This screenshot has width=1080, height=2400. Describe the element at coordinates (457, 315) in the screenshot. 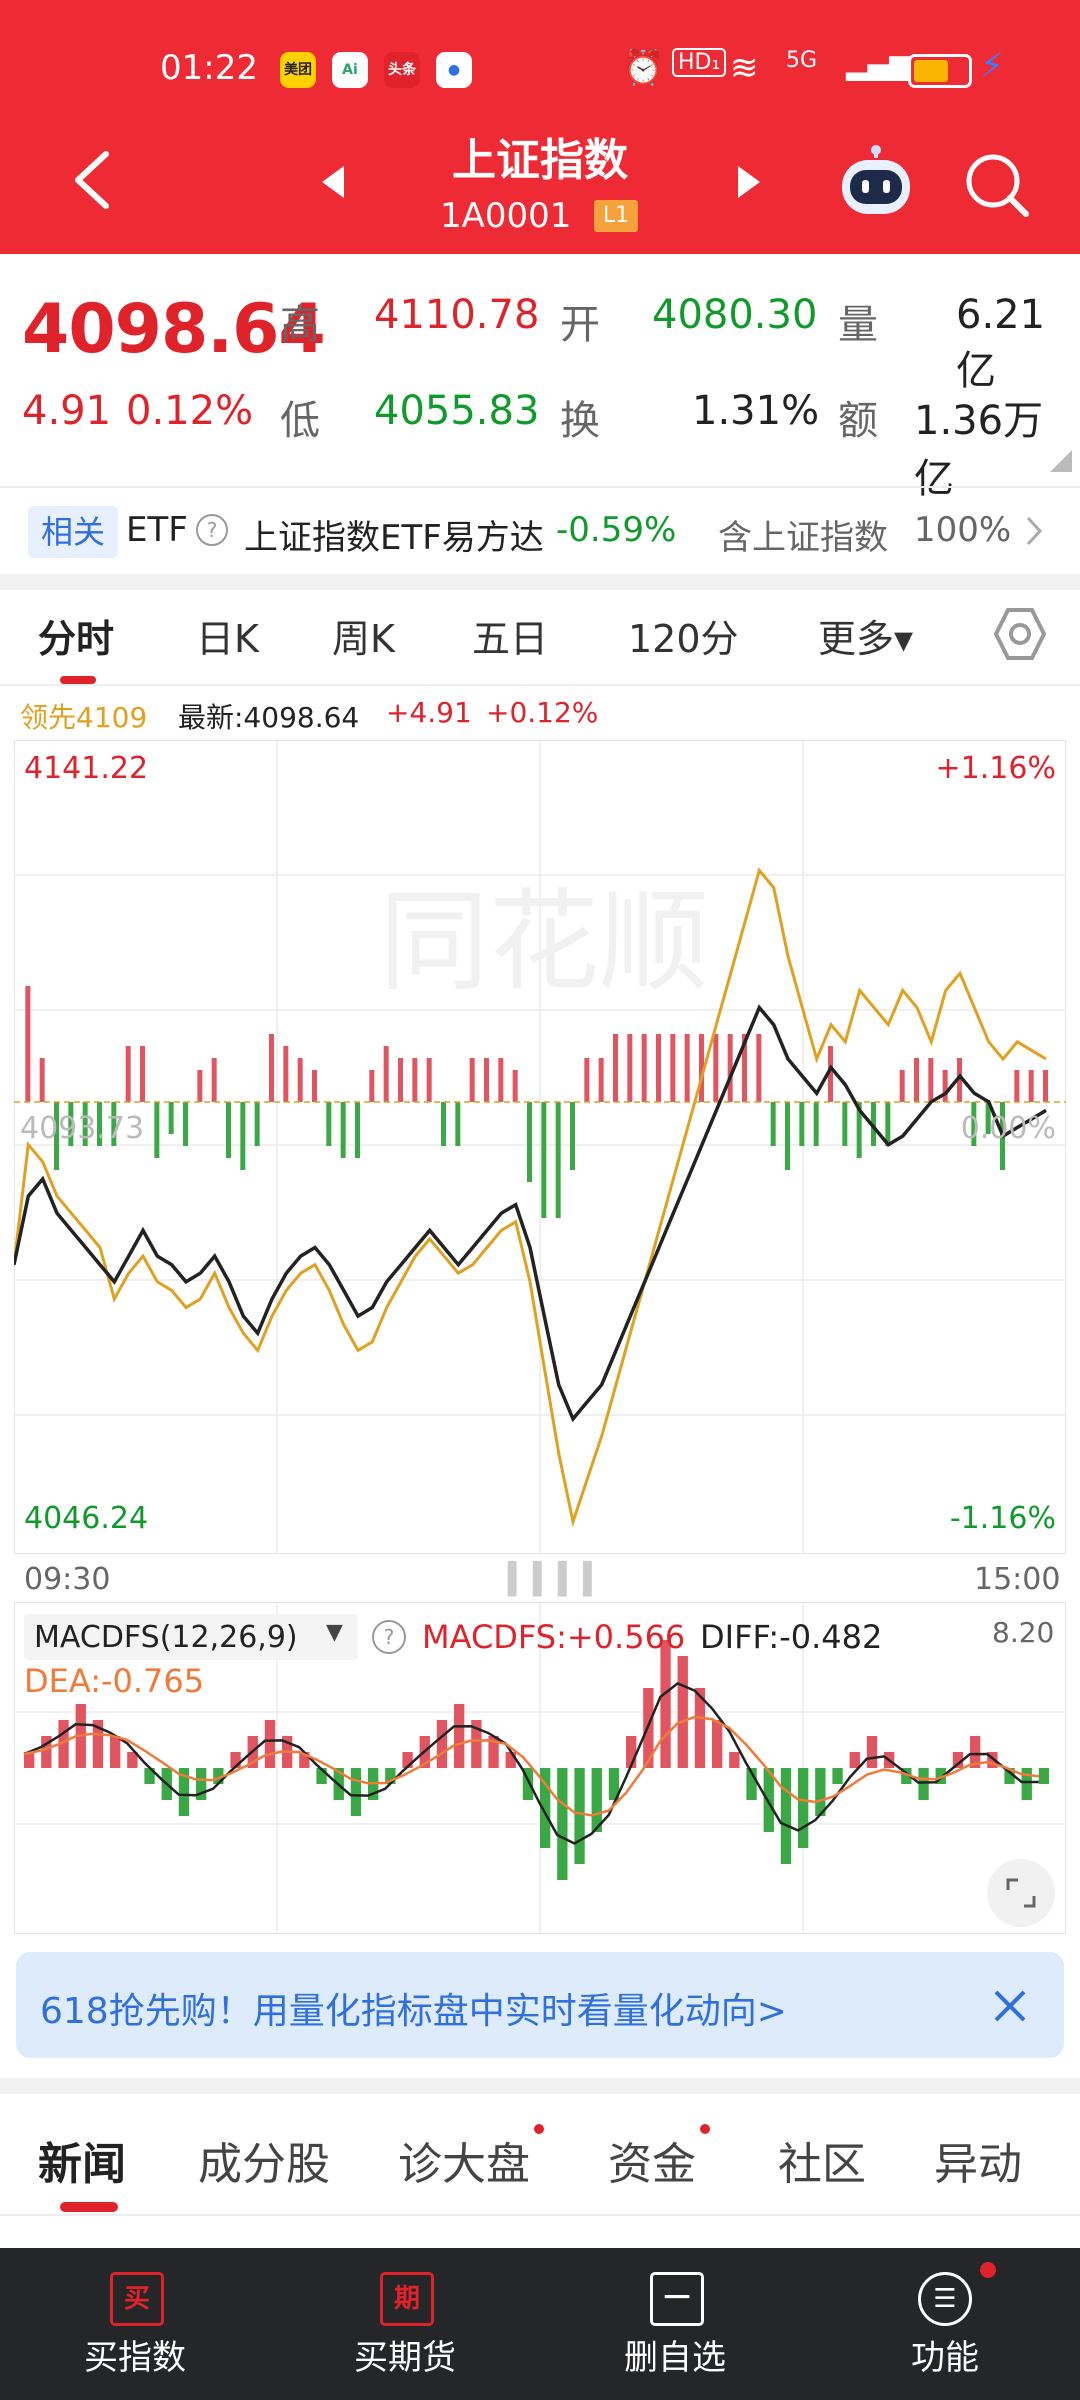

I see `high-value: 4110.78` at that location.